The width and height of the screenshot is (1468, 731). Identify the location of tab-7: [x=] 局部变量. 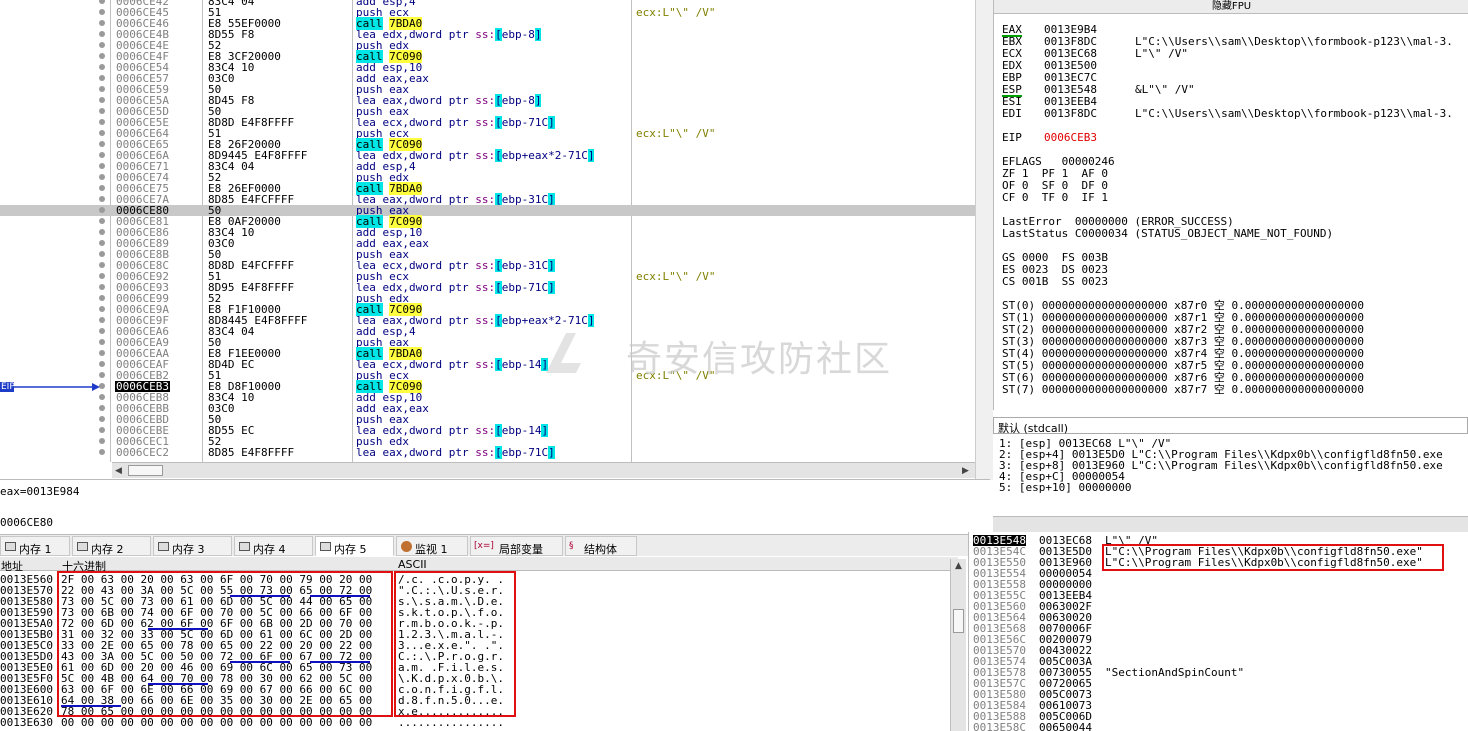
(516, 546).